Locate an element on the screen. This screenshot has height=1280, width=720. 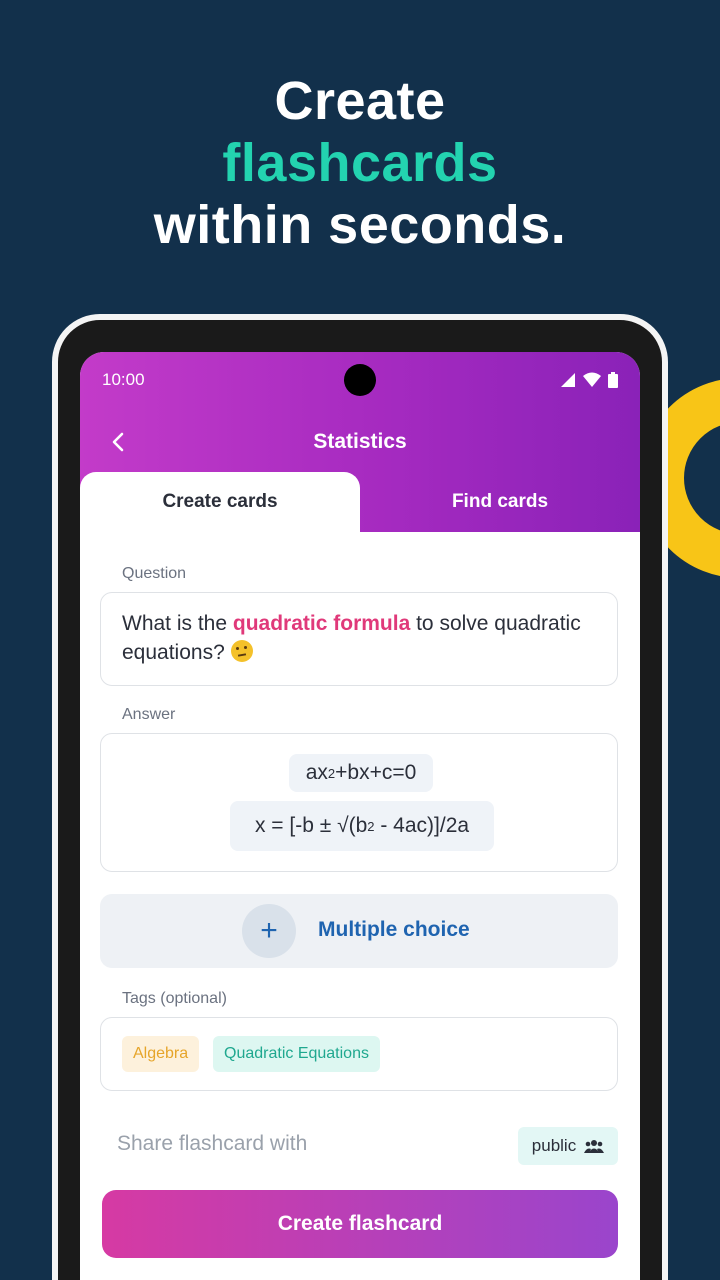
equation-1-base: ax is located at coordinates (316, 772).